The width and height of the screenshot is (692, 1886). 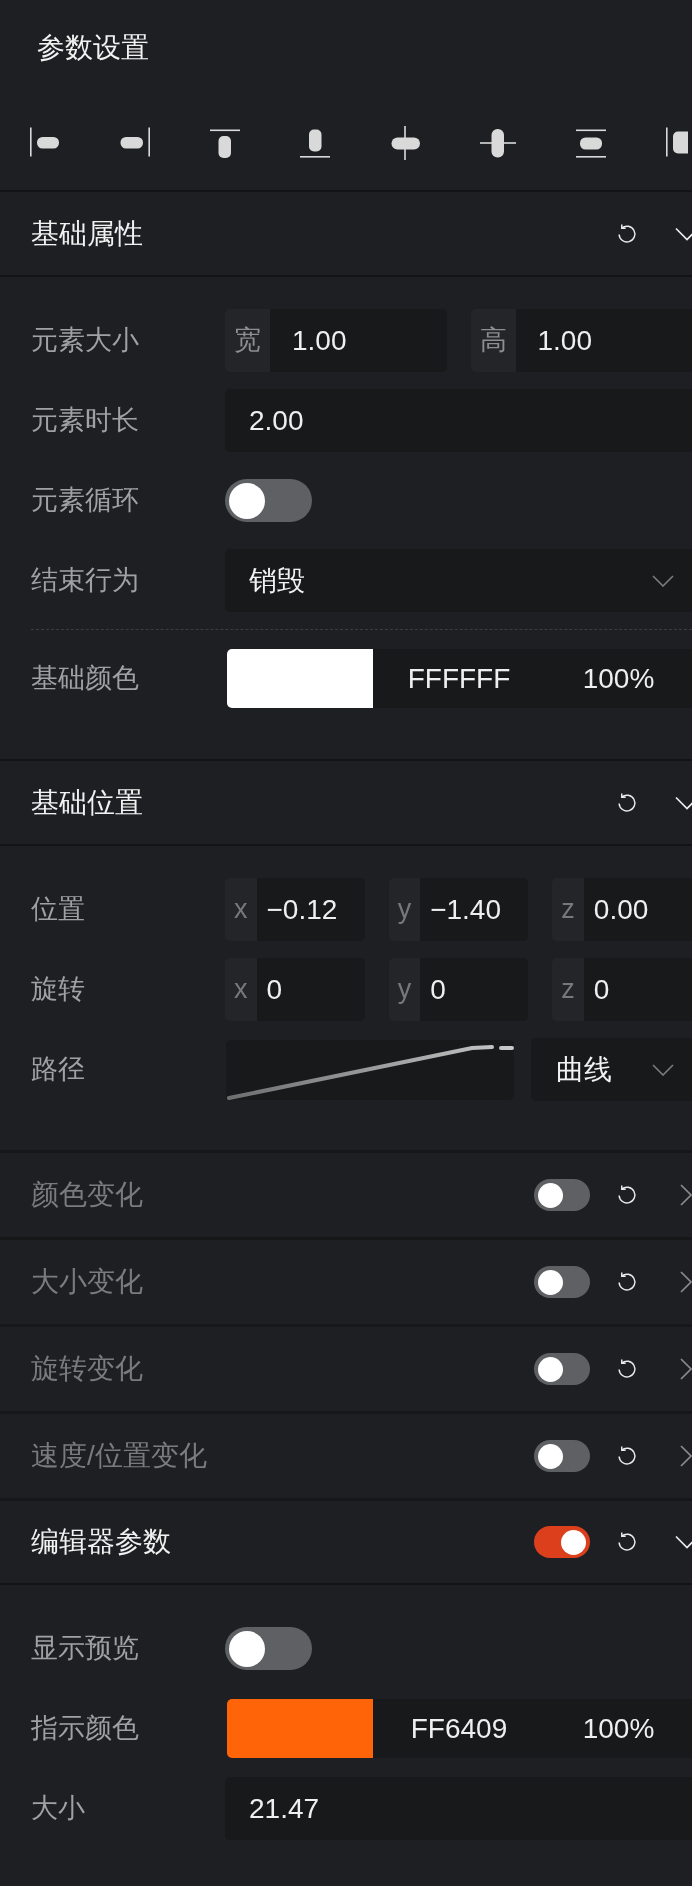 I want to click on field-prefix: 宽, so click(x=247, y=340).